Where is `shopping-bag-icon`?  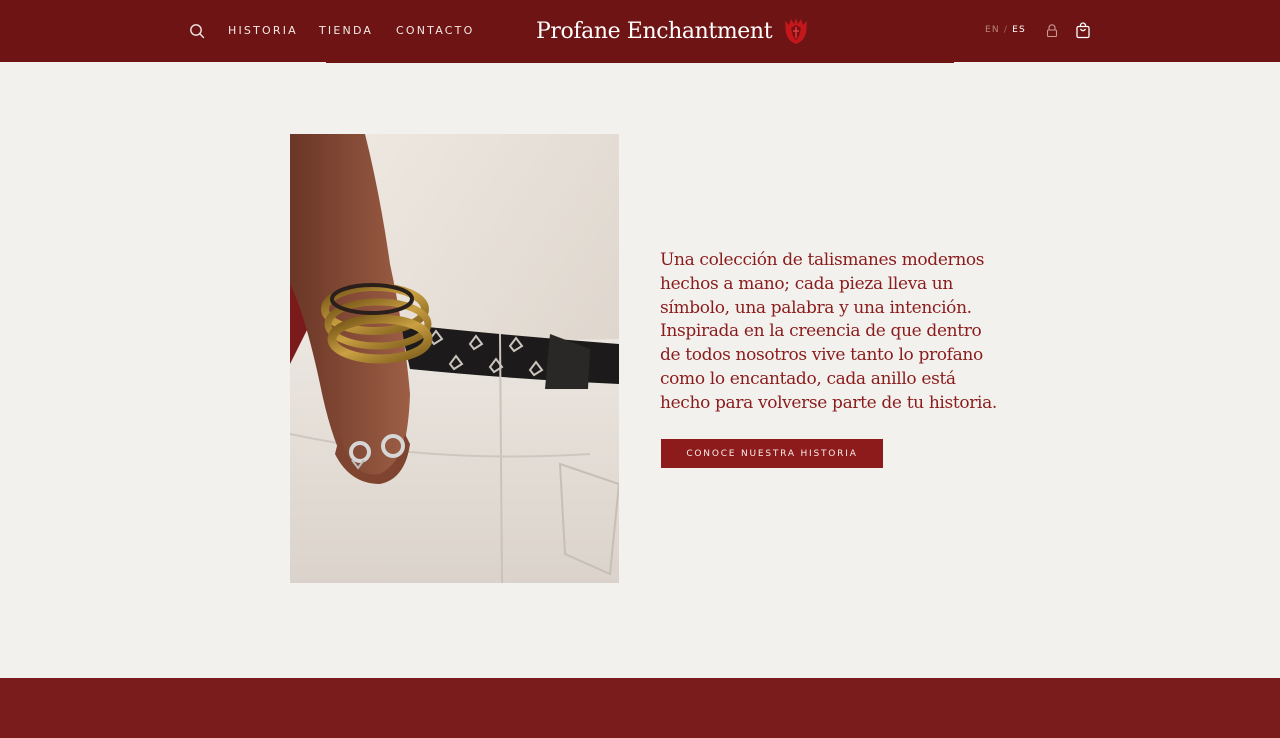
shopping-bag-icon is located at coordinates (1083, 30).